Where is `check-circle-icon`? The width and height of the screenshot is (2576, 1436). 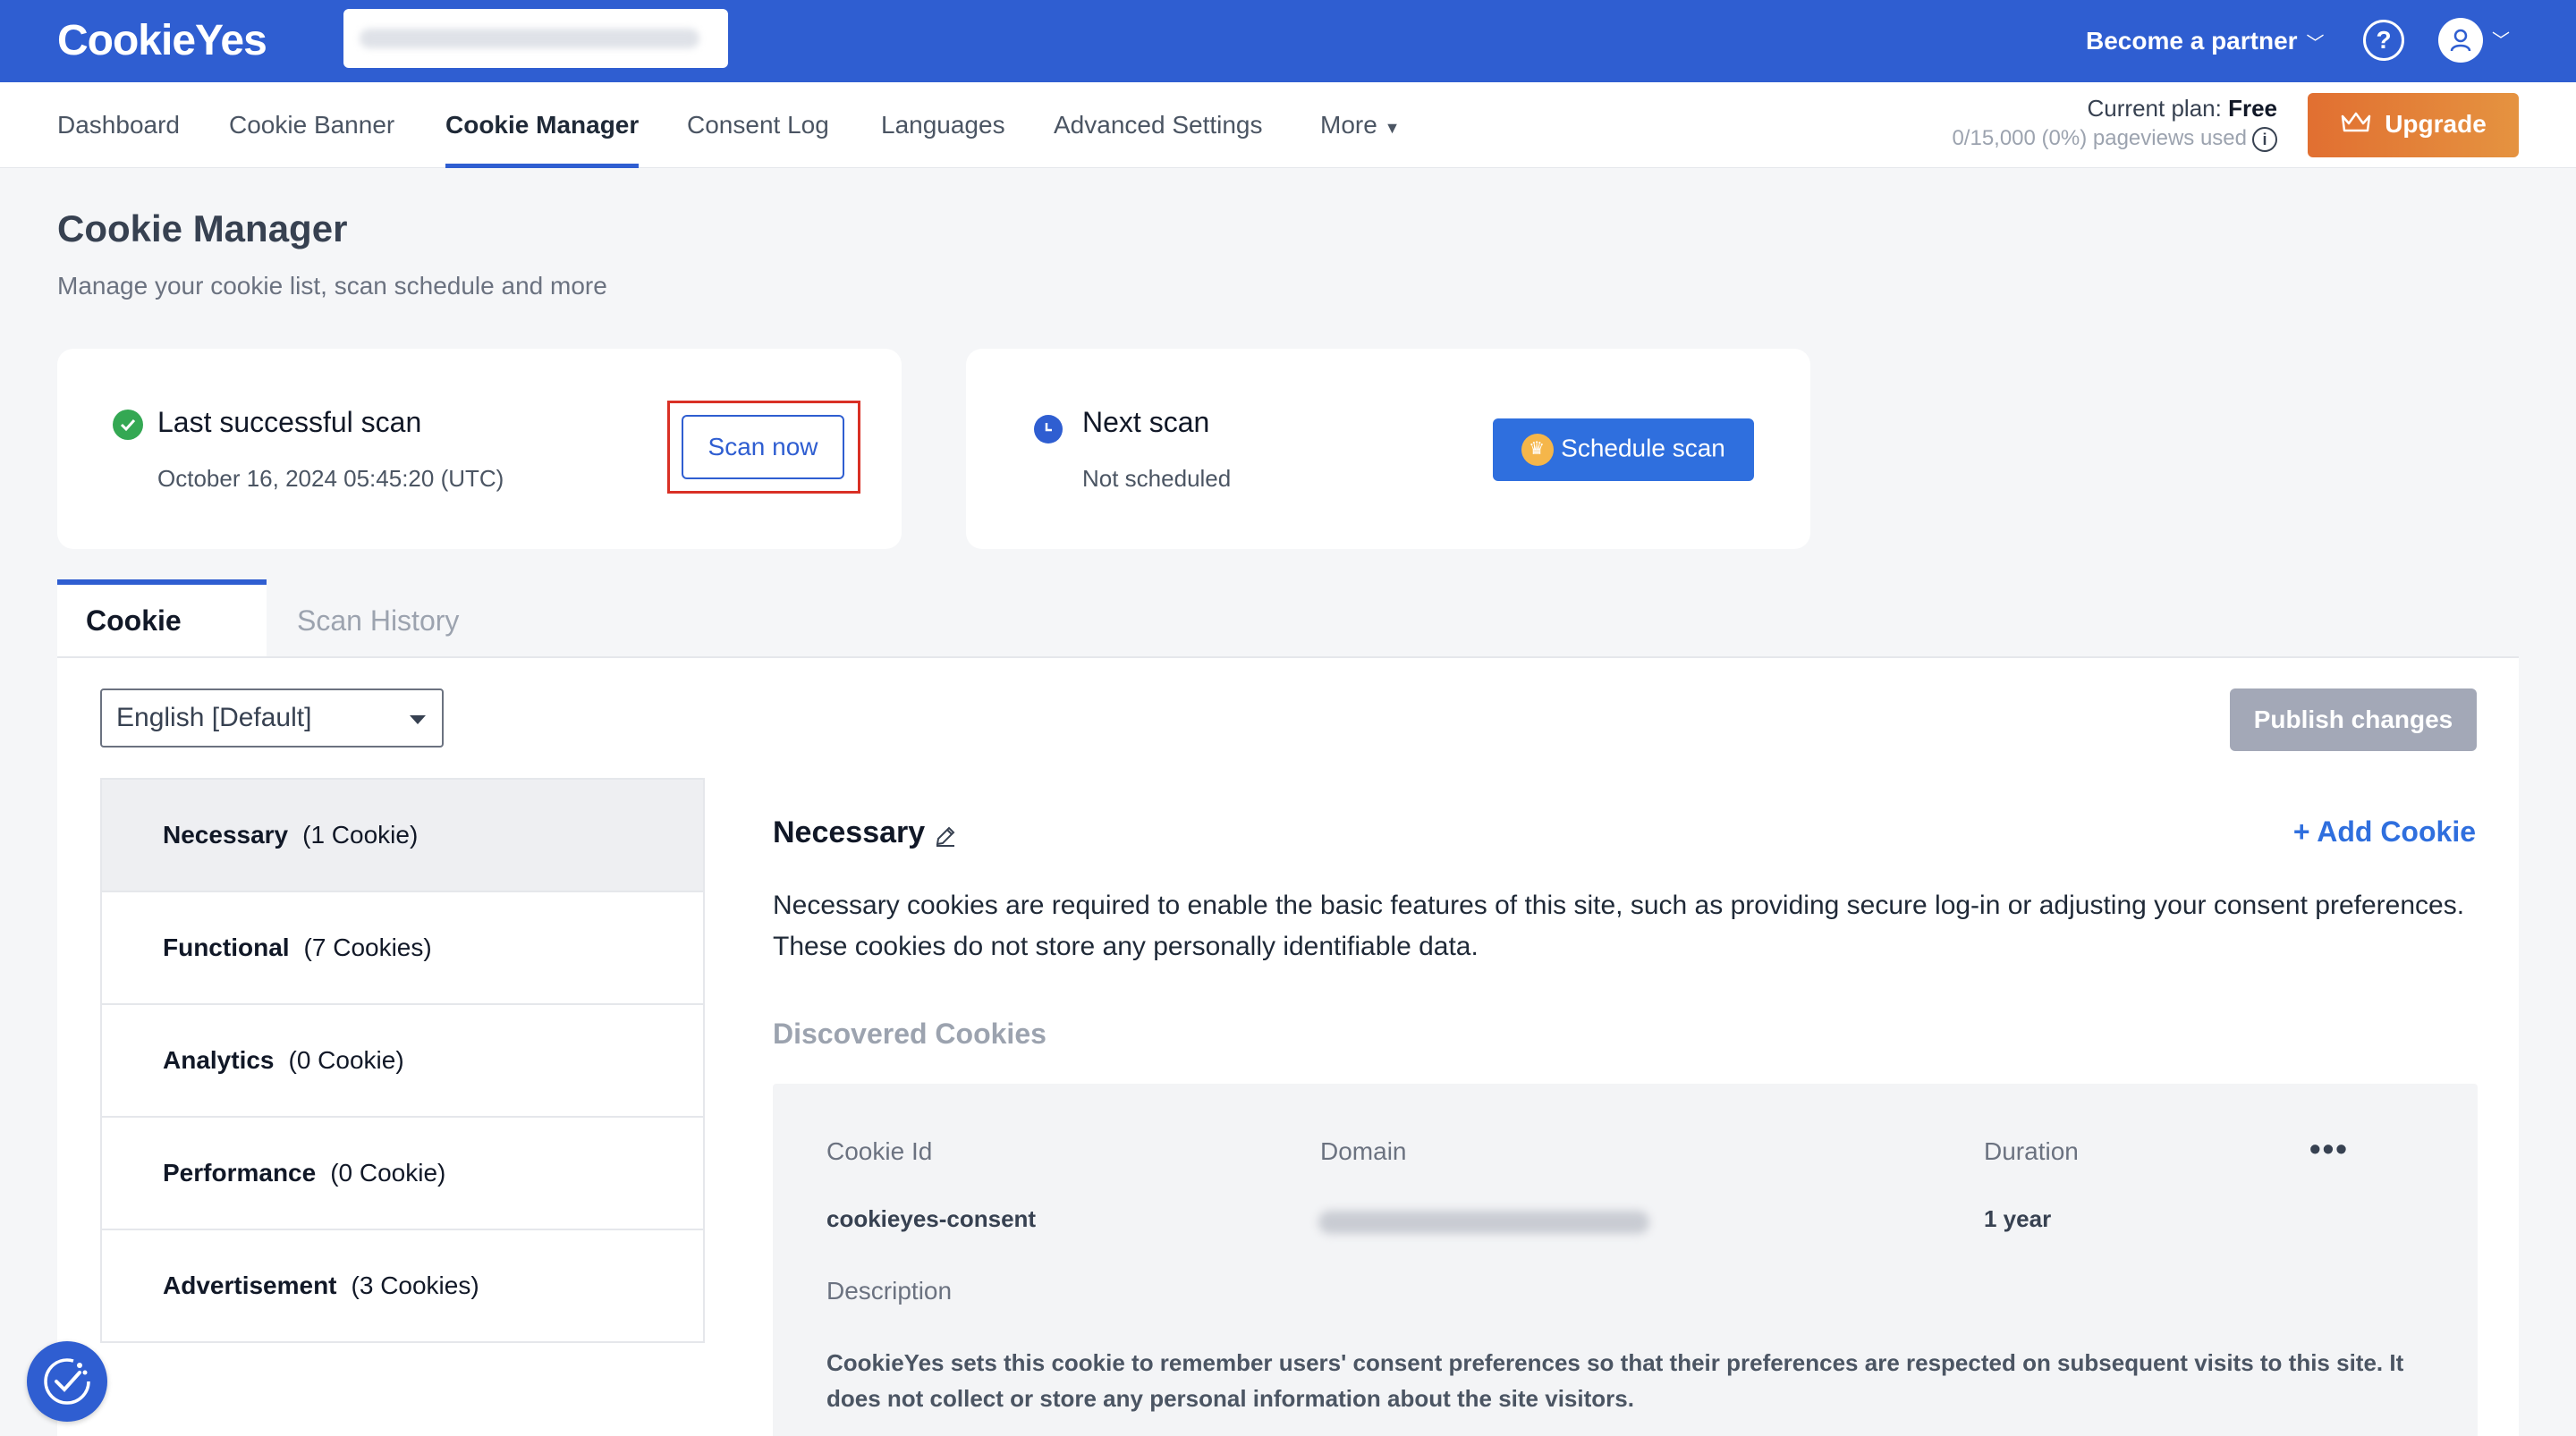 check-circle-icon is located at coordinates (128, 425).